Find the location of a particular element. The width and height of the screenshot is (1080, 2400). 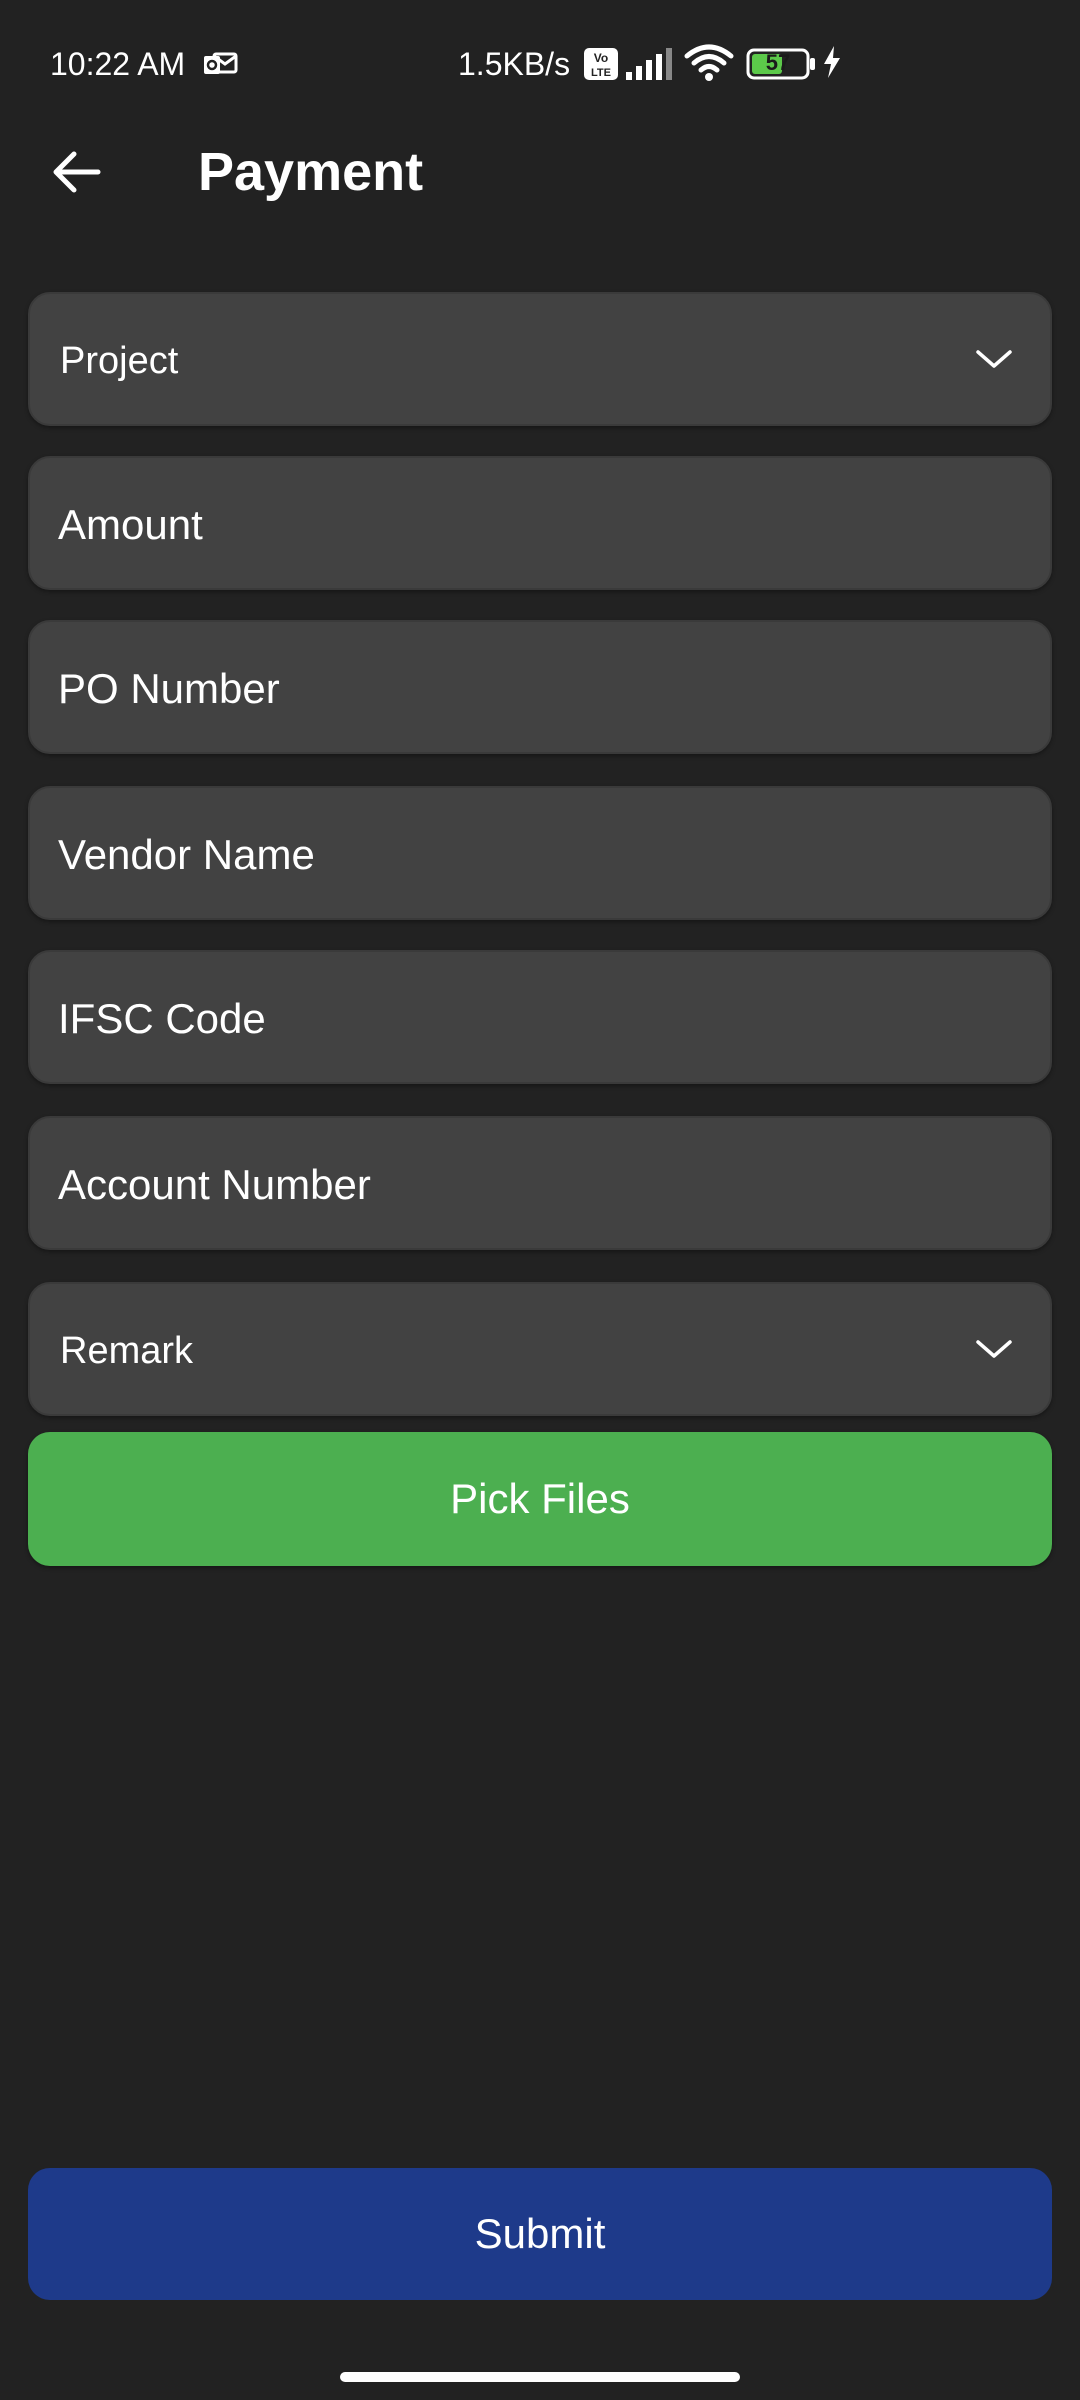

ifsc-code-placeholder: IFSC Code is located at coordinates (162, 1018).